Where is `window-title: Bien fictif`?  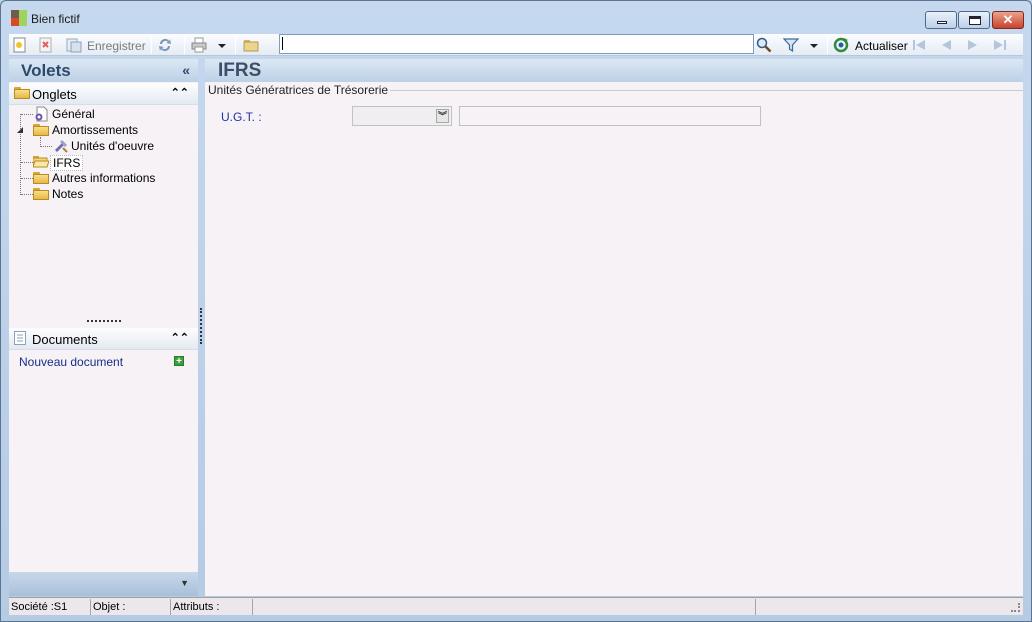 window-title: Bien fictif is located at coordinates (55, 19).